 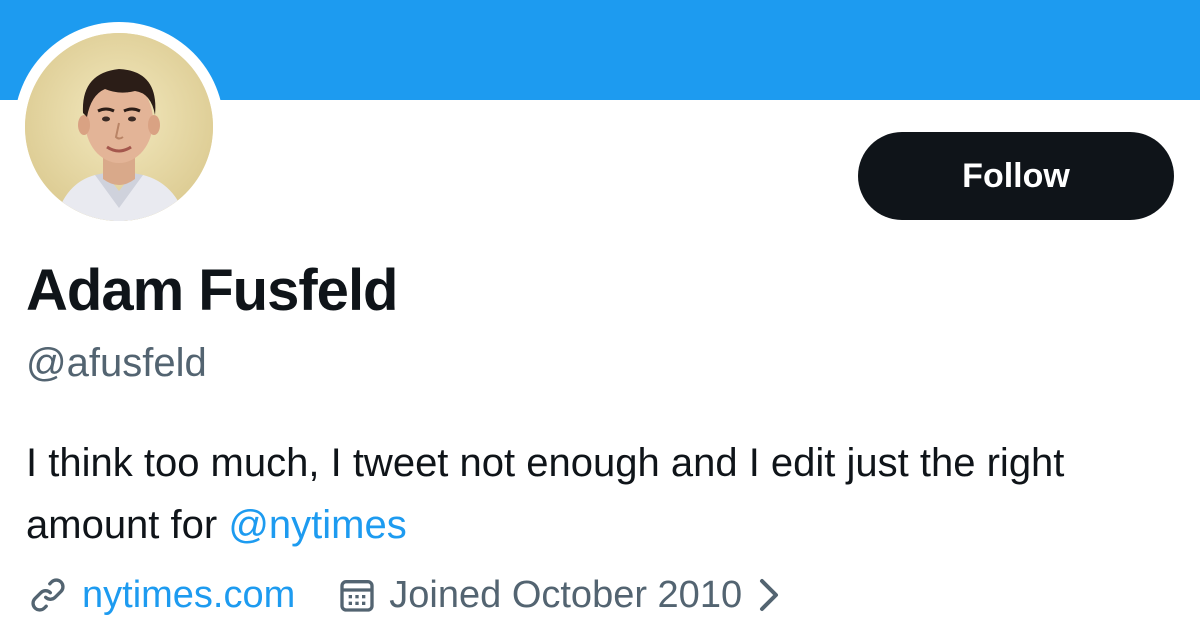 I want to click on bio-mention-link: @nytimes, so click(x=317, y=525).